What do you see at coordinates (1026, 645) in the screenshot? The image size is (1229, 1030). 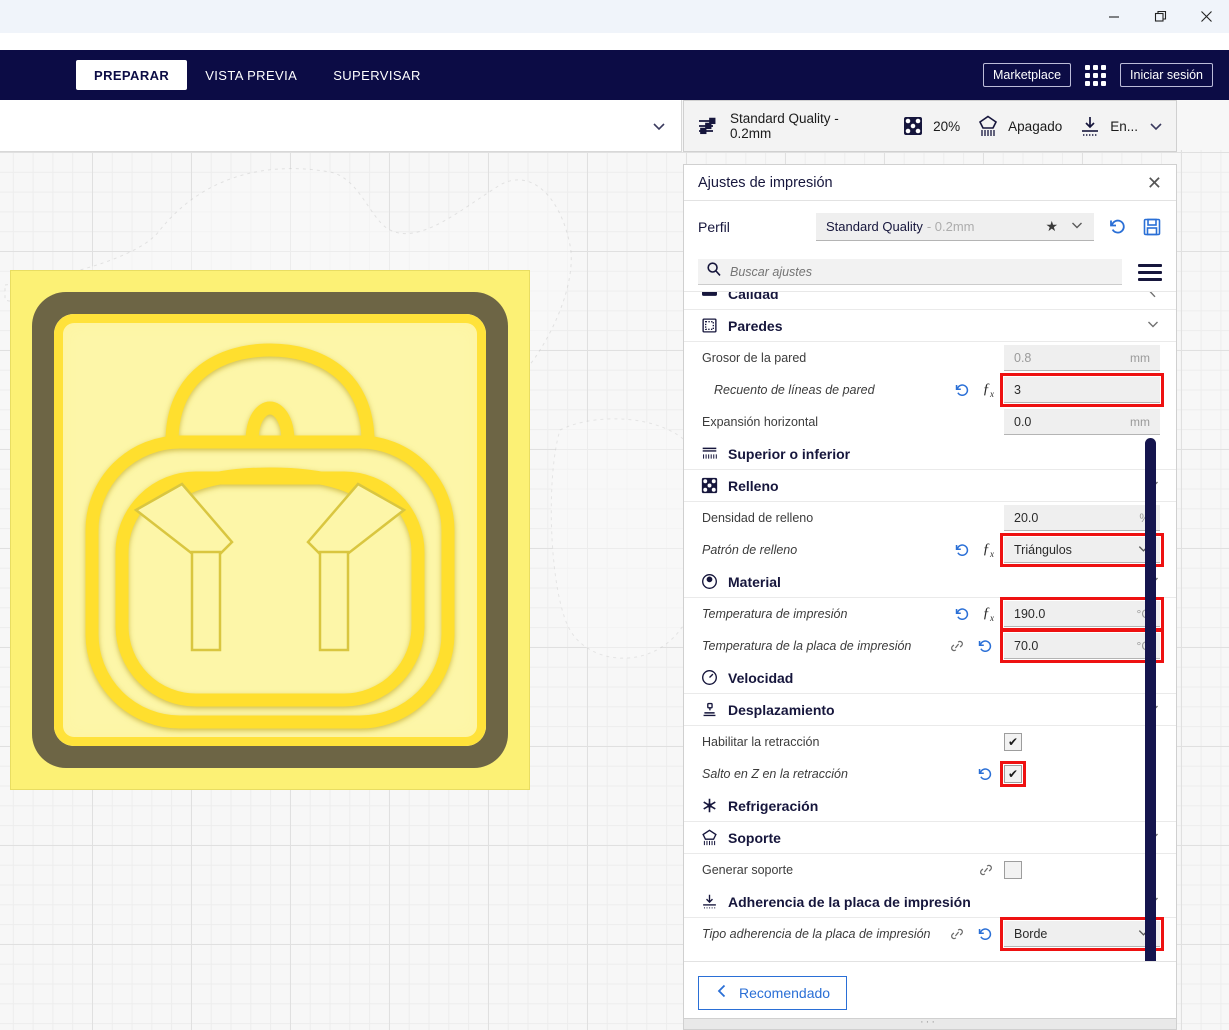 I see `value-text: 70.0` at bounding box center [1026, 645].